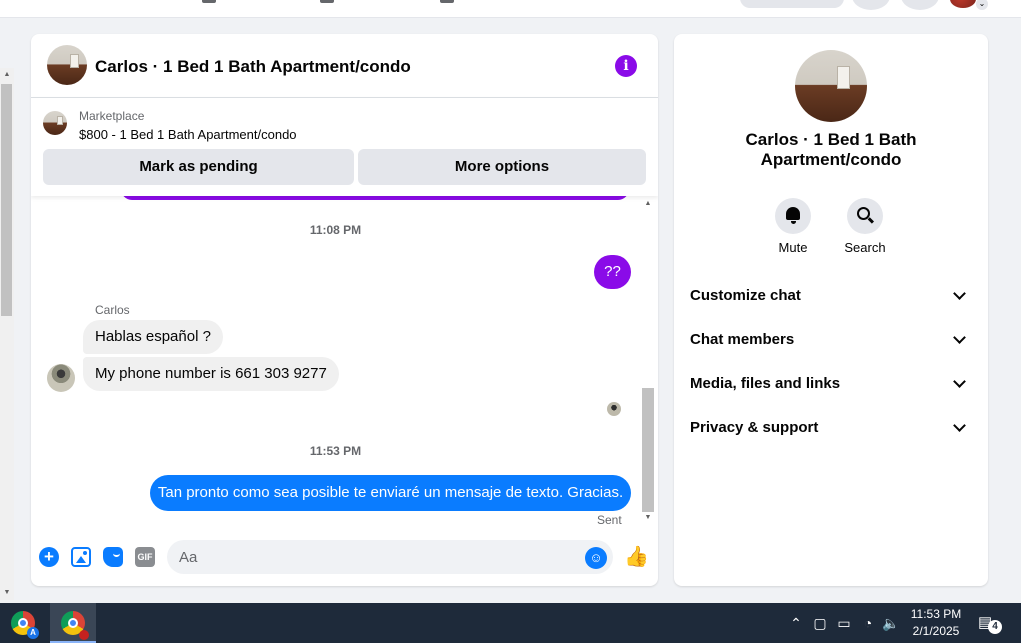  Describe the element at coordinates (871, 5) in the screenshot. I see `messenger-nav-button` at that location.